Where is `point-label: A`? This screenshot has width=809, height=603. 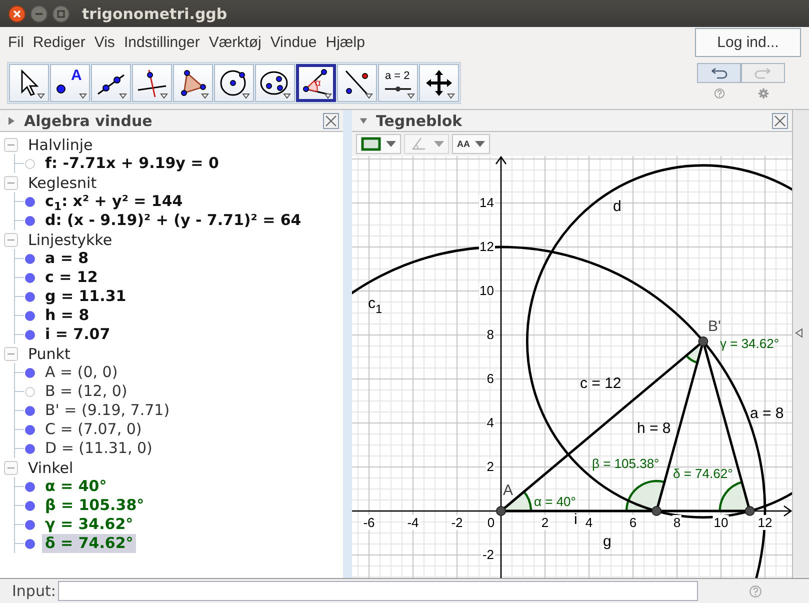
point-label: A is located at coordinates (508, 491).